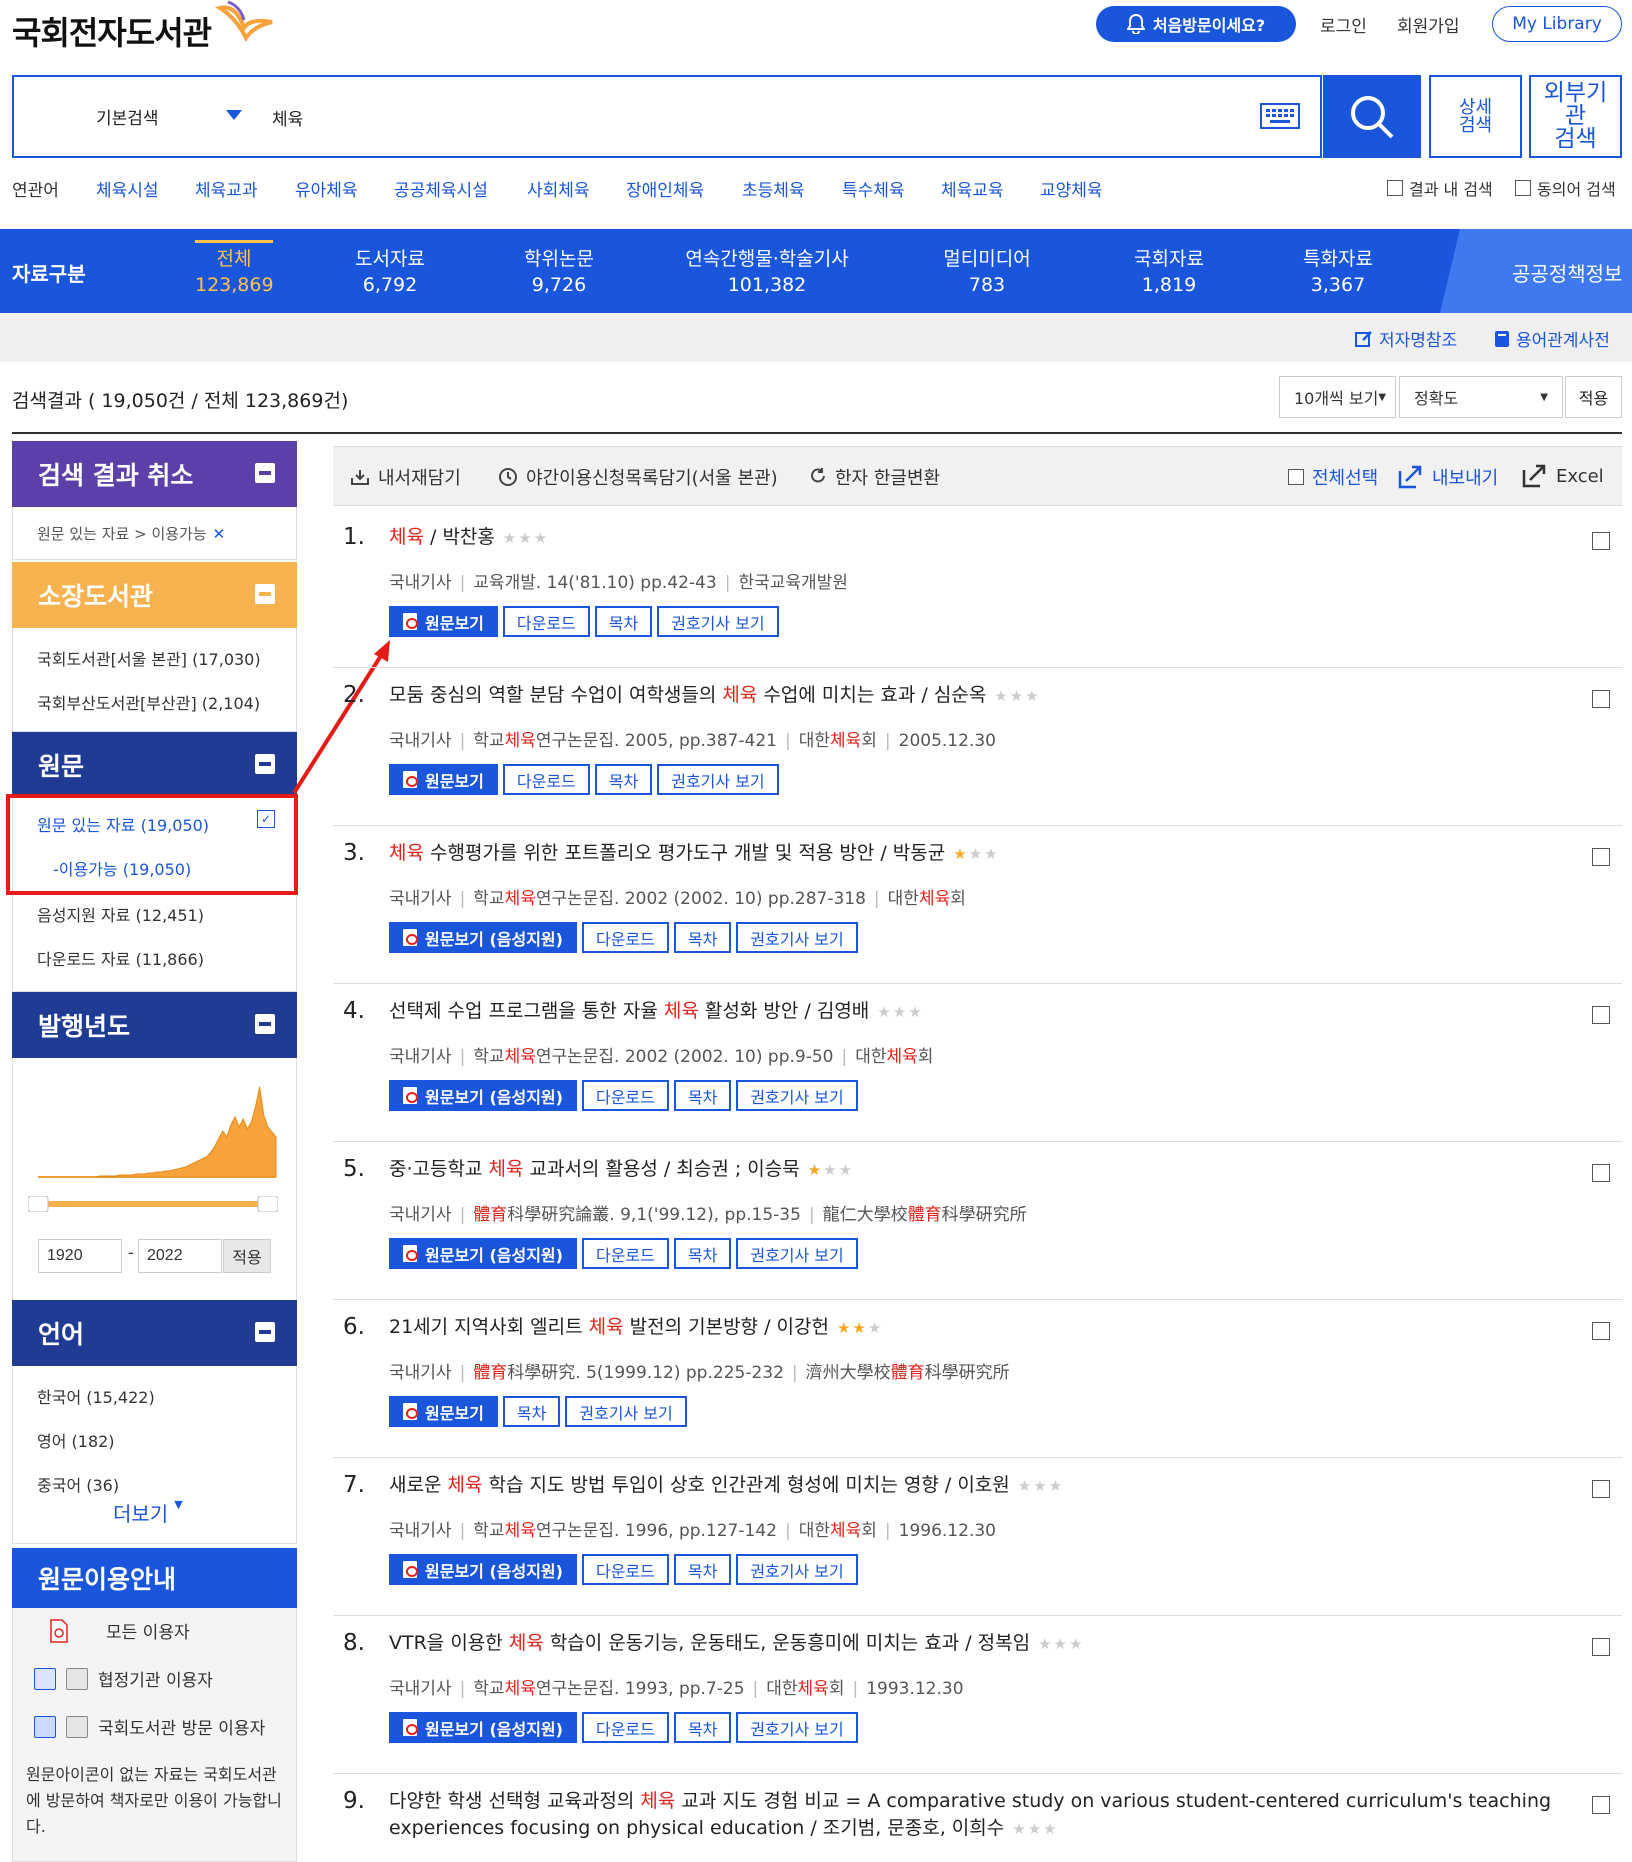  What do you see at coordinates (1552, 338) in the screenshot?
I see `term-dict-link: 용어관계사전` at bounding box center [1552, 338].